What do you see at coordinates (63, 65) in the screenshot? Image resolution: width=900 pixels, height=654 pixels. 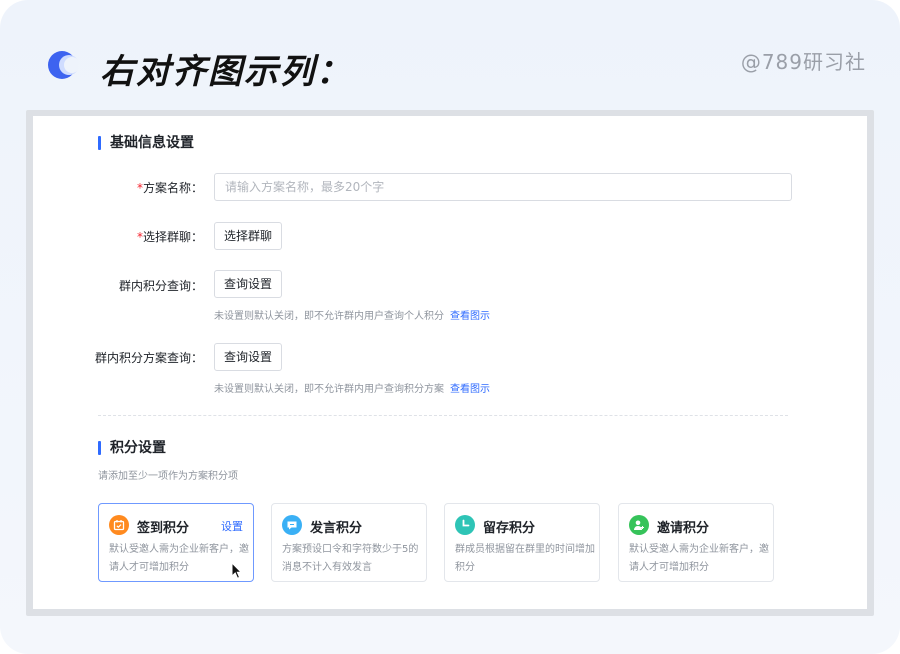 I see `crescent-logo-icon` at bounding box center [63, 65].